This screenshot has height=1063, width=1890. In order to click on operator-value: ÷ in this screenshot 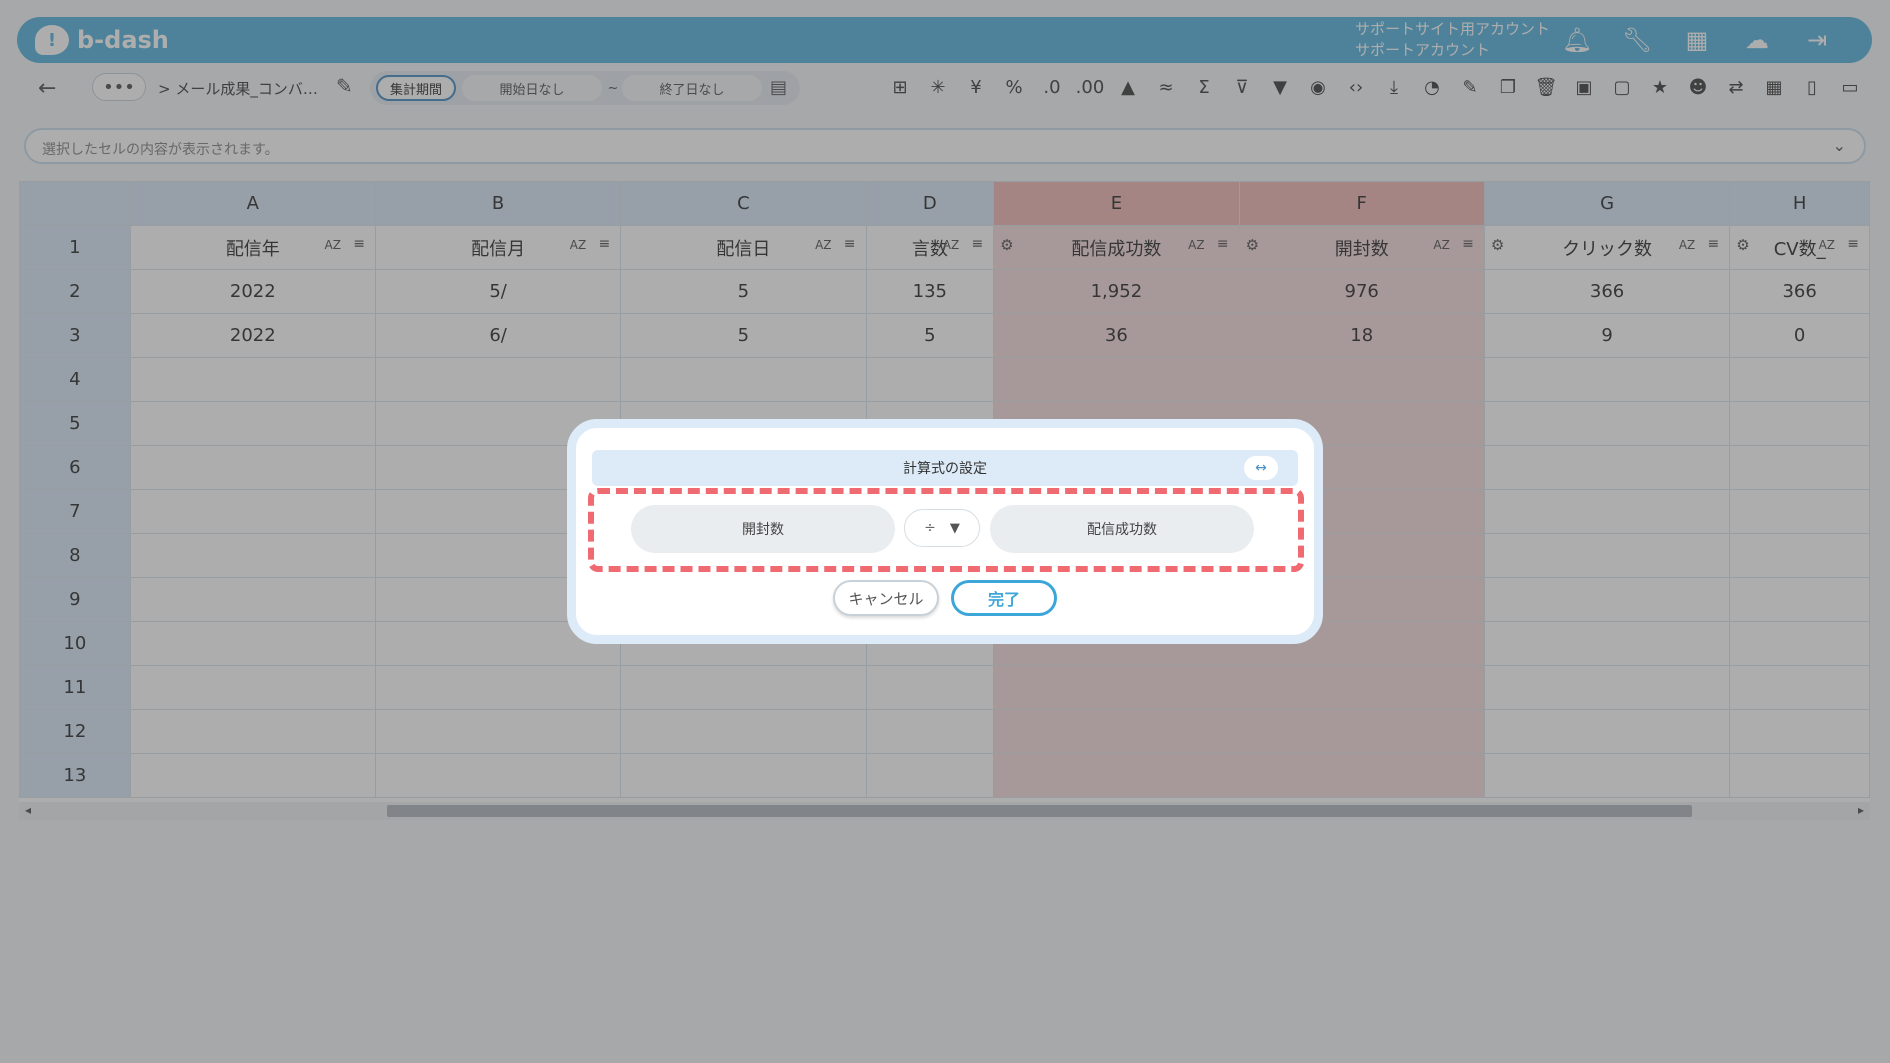, I will do `click(930, 528)`.